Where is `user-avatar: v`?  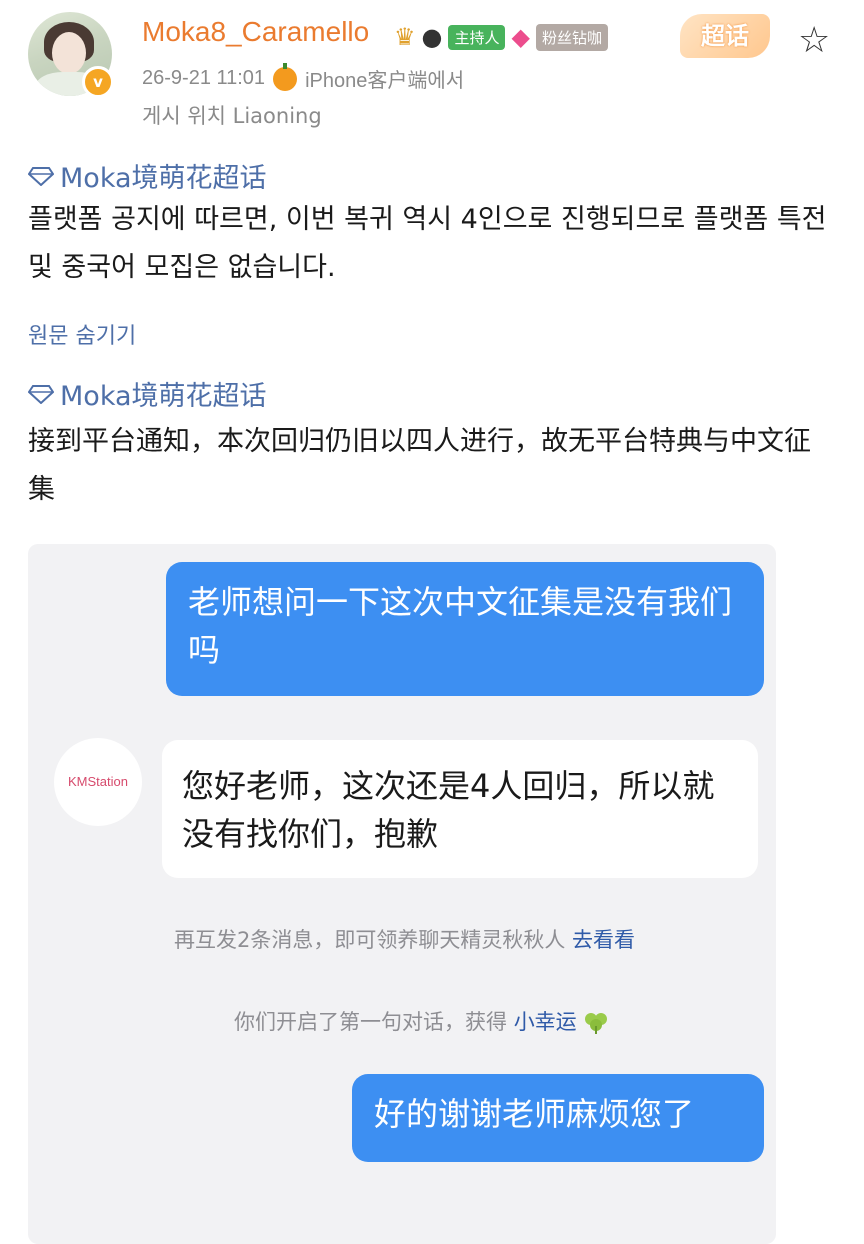 user-avatar: v is located at coordinates (71, 55).